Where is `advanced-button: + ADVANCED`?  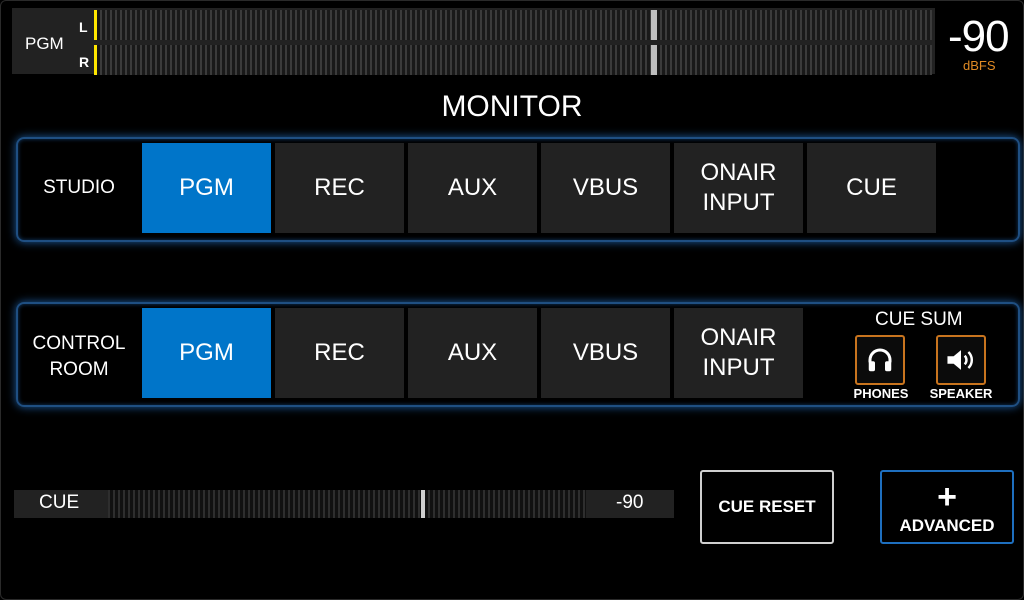 advanced-button: + ADVANCED is located at coordinates (947, 507).